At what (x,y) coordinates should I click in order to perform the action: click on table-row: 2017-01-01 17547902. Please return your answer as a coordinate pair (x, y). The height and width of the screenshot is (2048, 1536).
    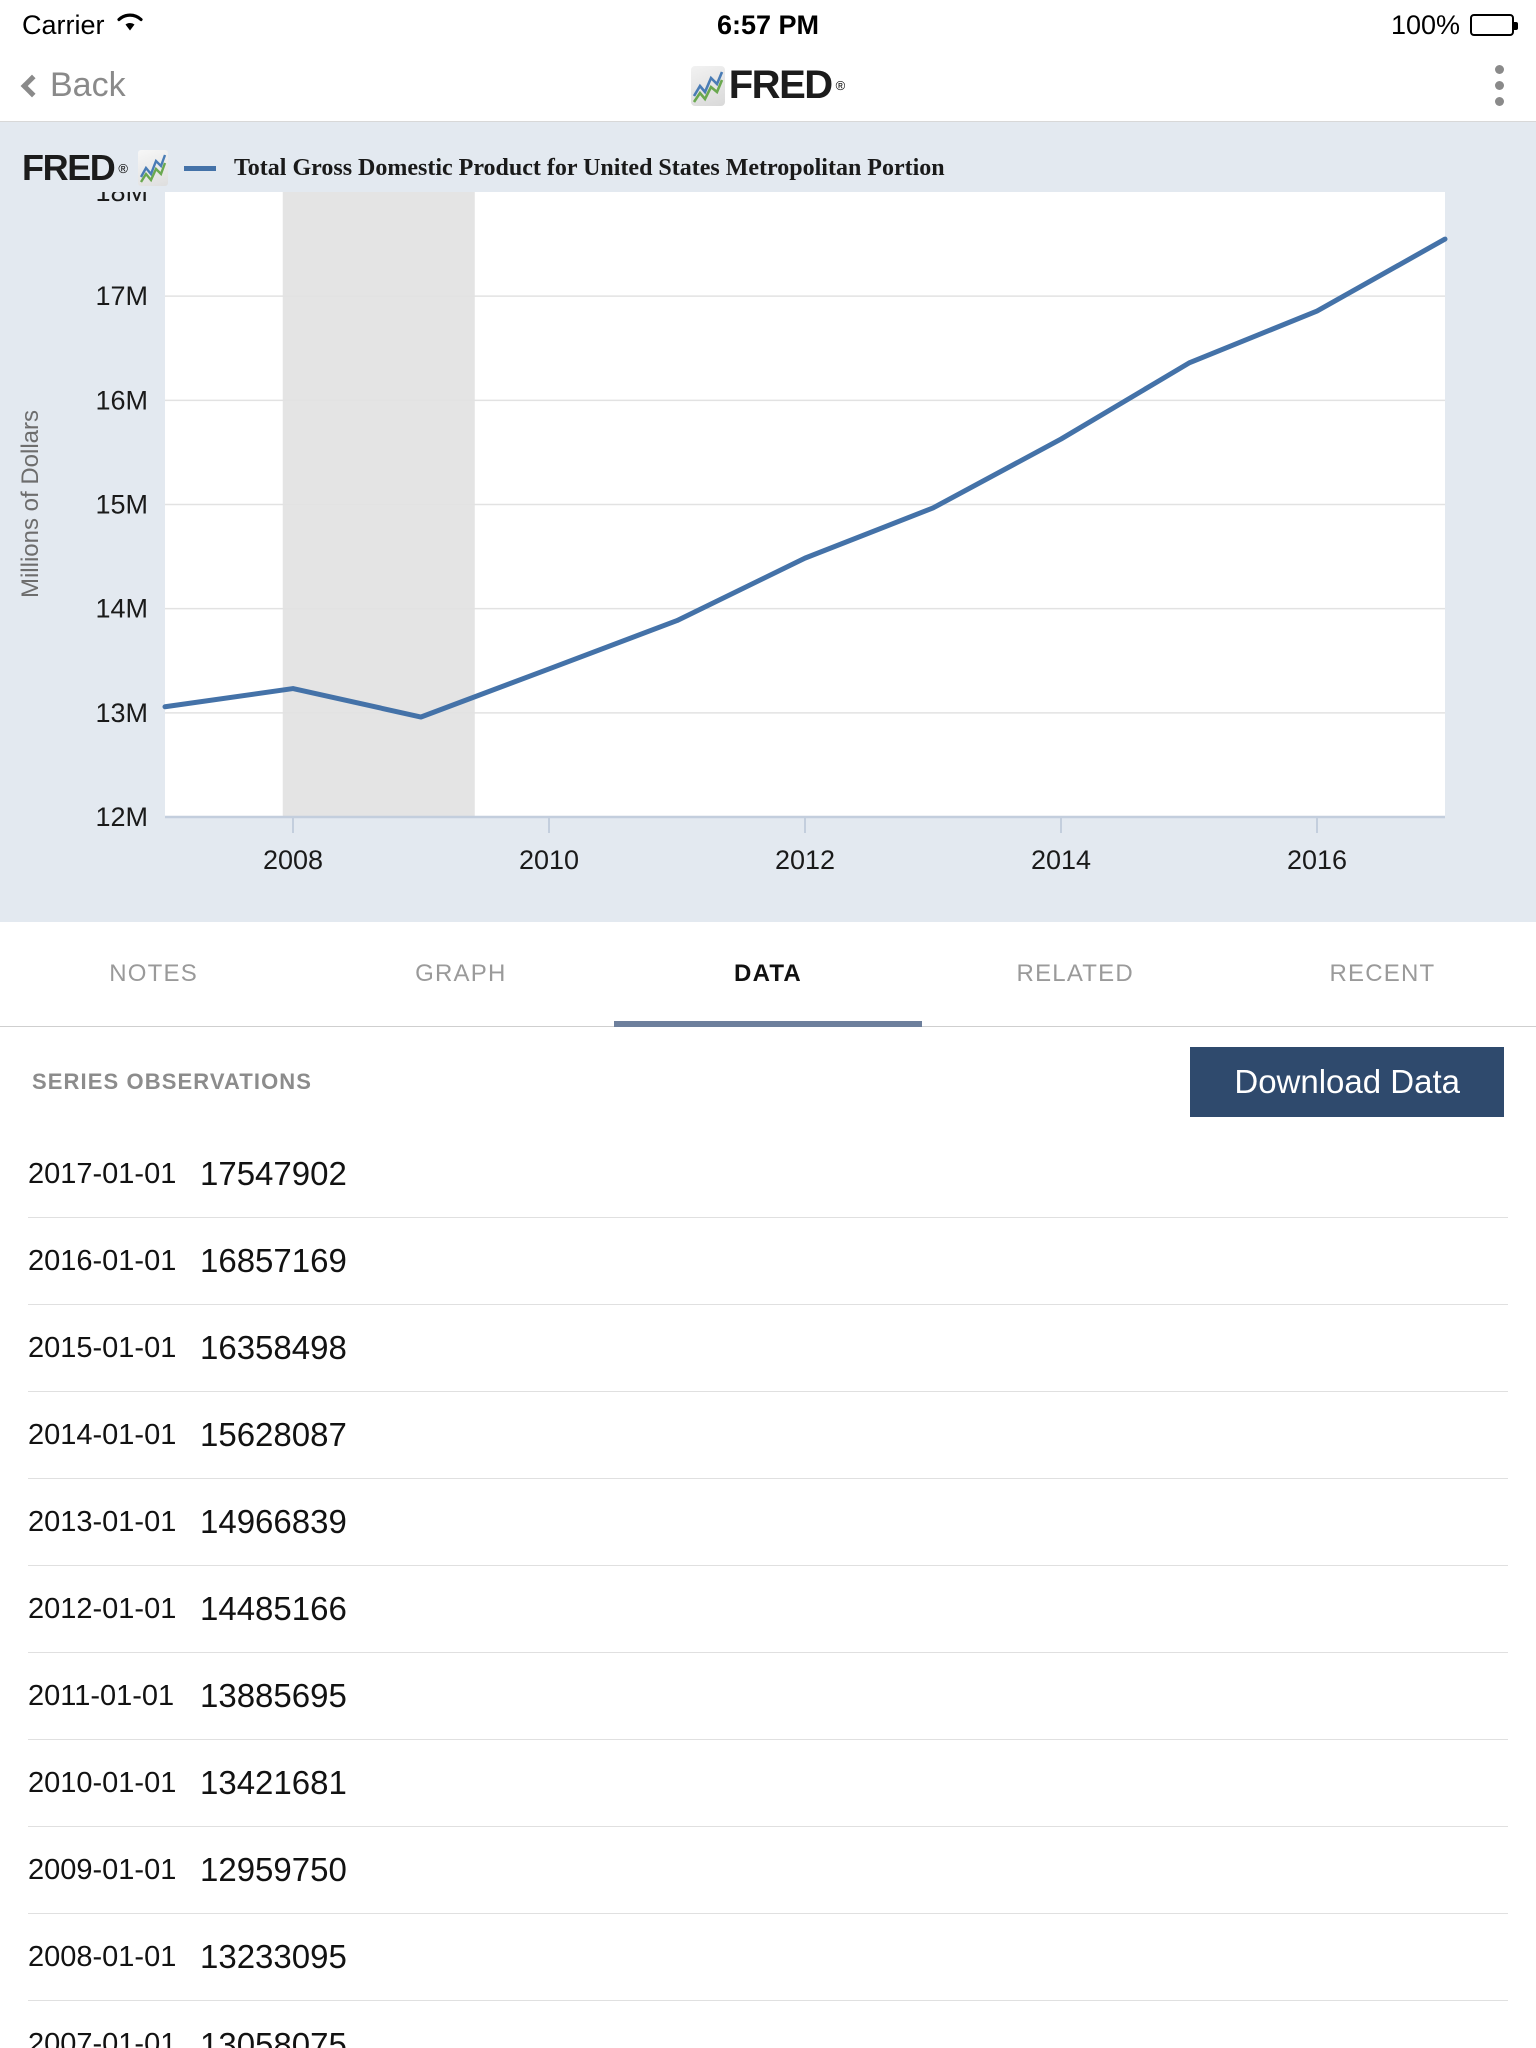
    Looking at the image, I should click on (768, 1174).